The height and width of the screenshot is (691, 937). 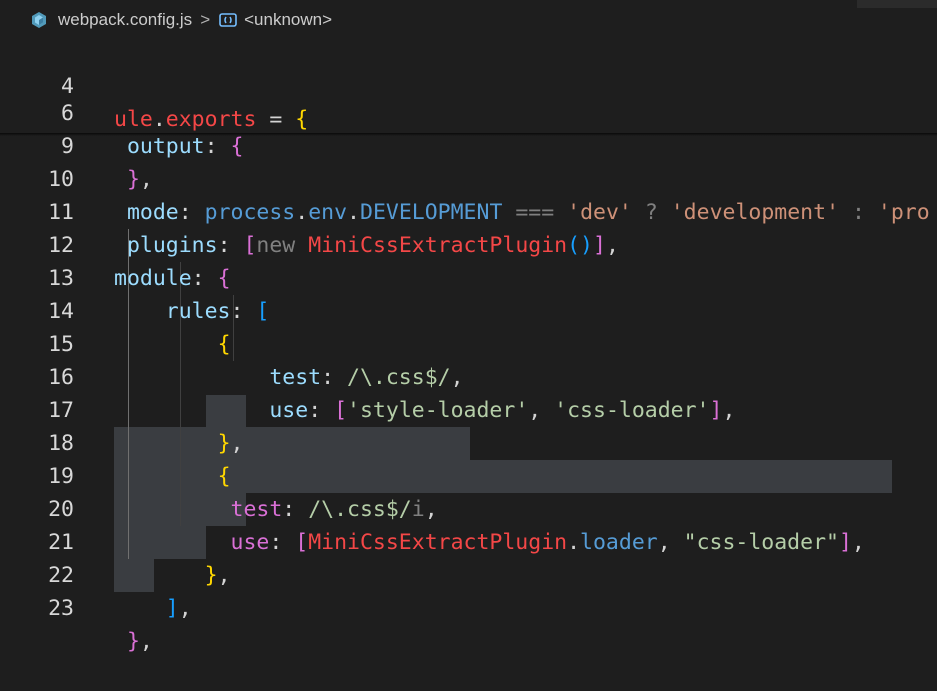 I want to click on code-line: 12 module: {, so click(x=468, y=243).